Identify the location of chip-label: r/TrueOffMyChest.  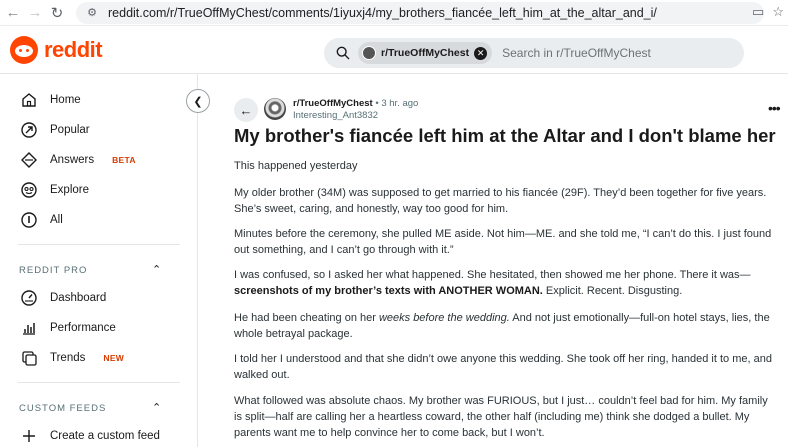
(425, 53).